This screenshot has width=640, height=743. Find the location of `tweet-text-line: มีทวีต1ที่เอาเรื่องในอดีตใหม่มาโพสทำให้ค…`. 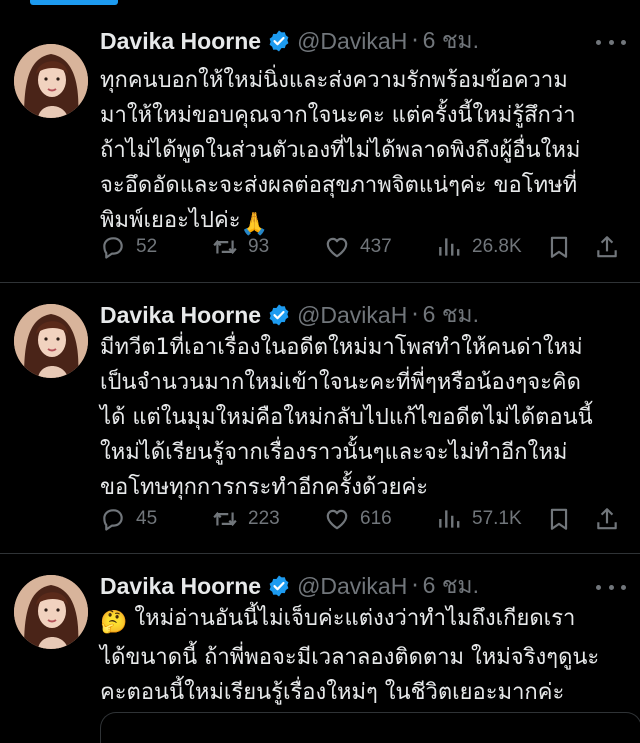

tweet-text-line: มีทวีต1ที่เอาเรื่องในอดีตใหม่มาโพสทำให้ค… is located at coordinates (341, 347).